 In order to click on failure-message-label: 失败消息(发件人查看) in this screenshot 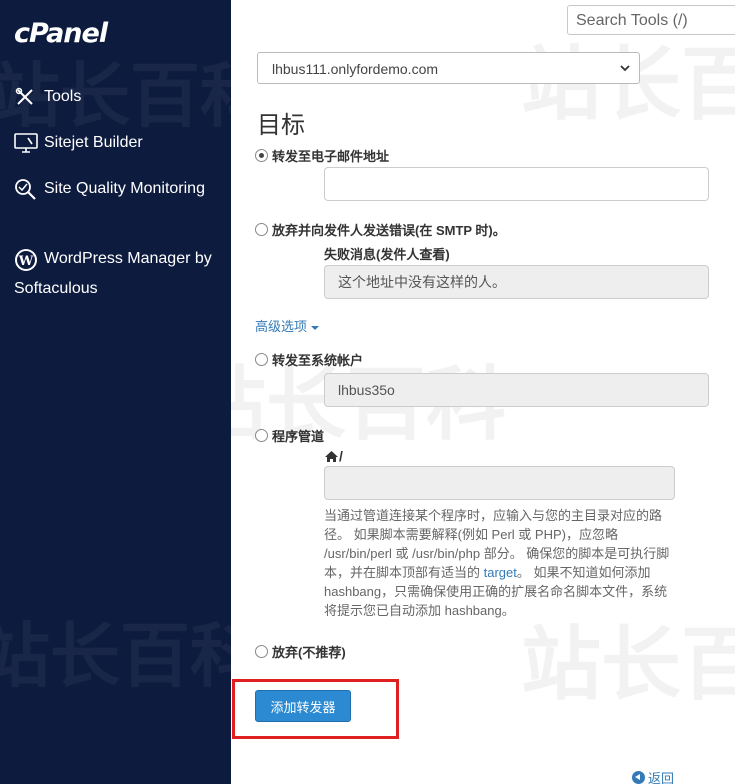, I will do `click(387, 254)`.